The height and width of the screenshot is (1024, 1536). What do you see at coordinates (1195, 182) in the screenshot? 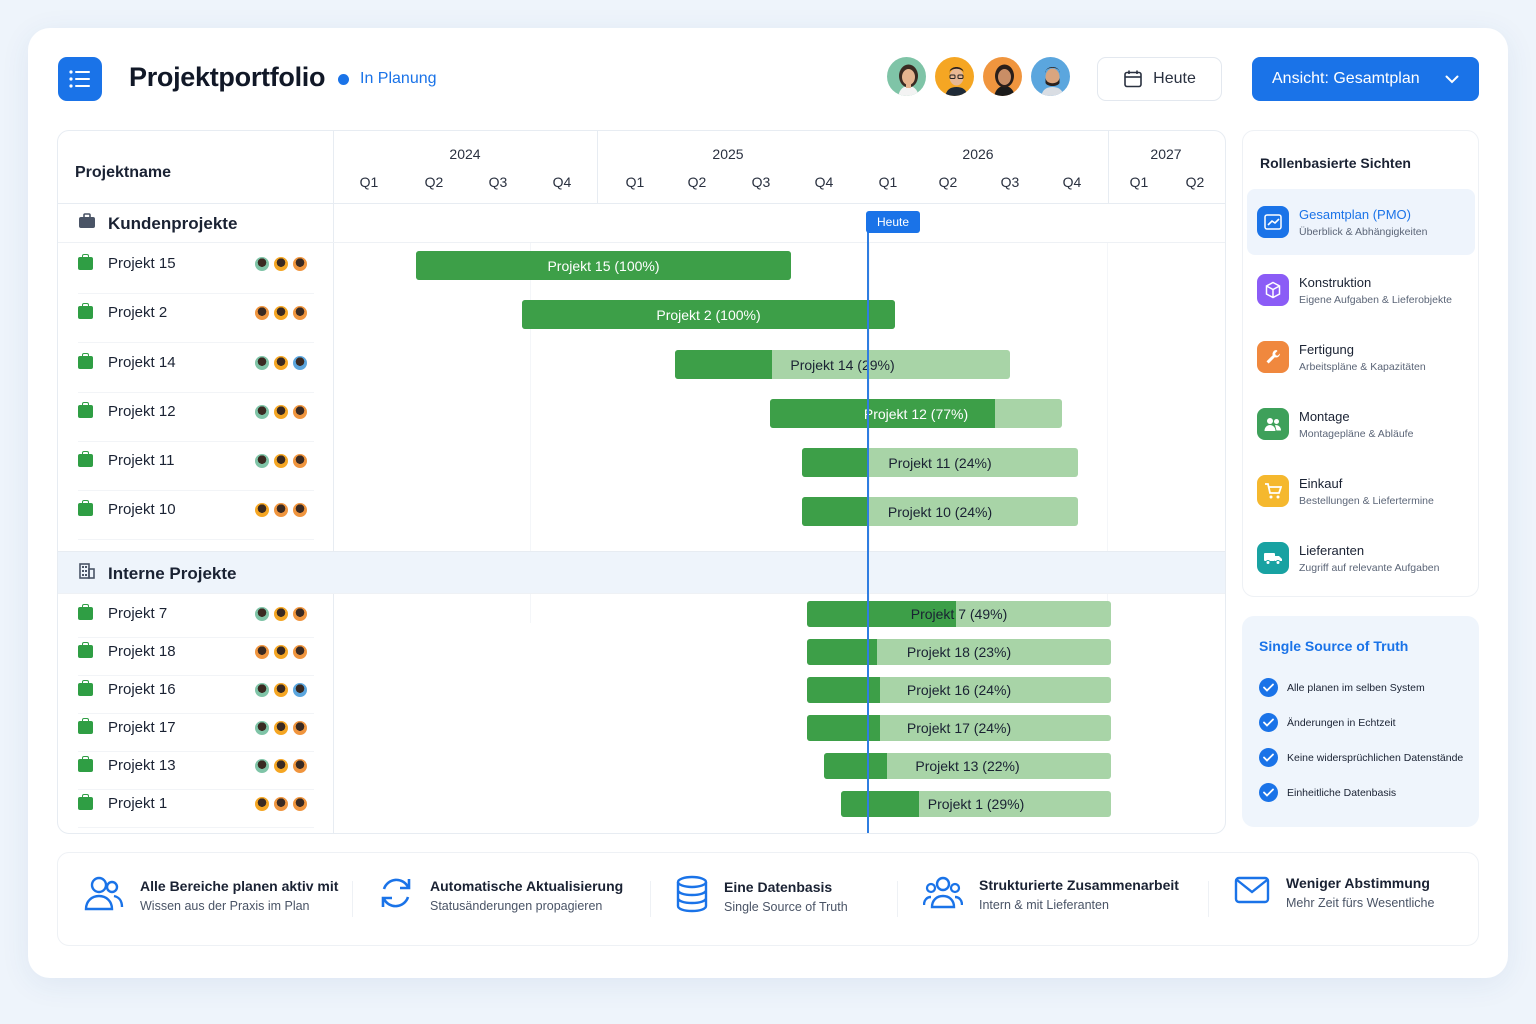
I see `quarter-label: Q2` at bounding box center [1195, 182].